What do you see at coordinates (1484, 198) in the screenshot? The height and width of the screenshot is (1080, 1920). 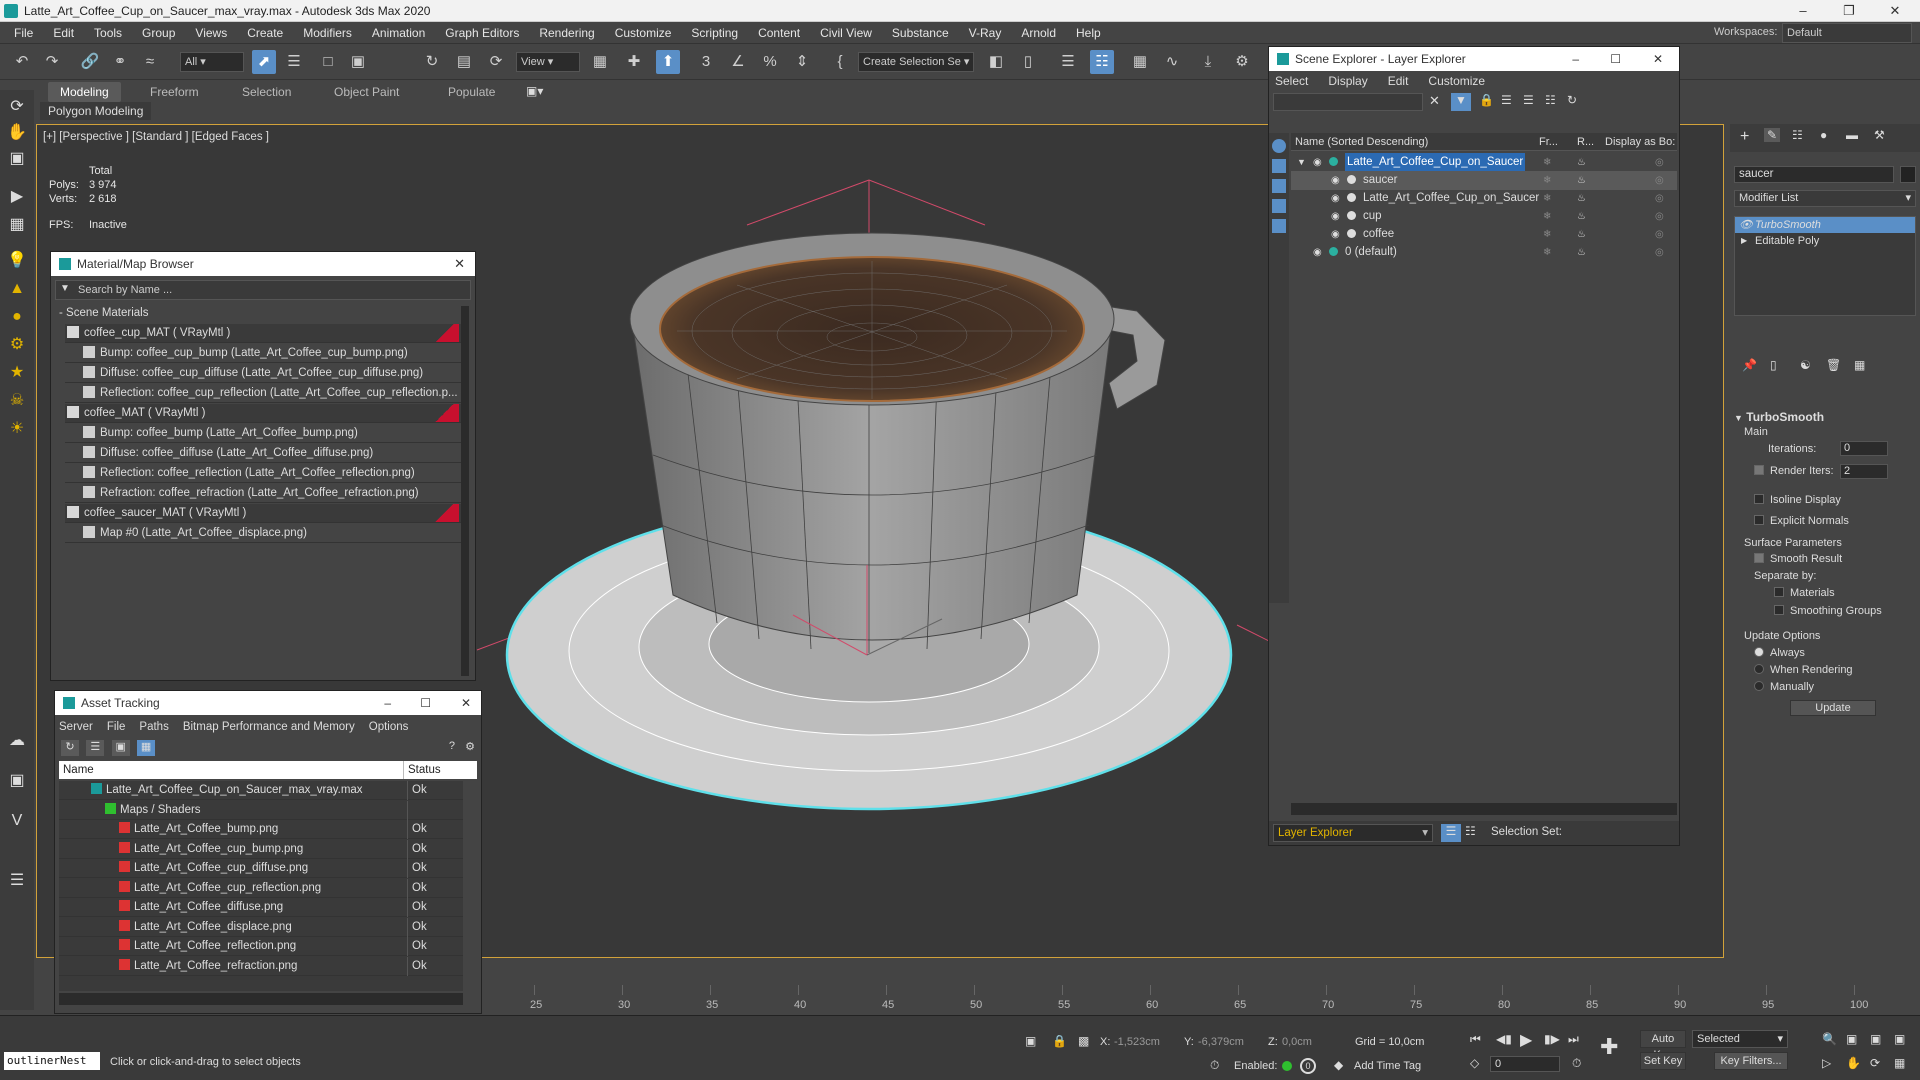 I see `object-row: ◉ Latte_Art_Coffee_Cup_on_Saucer ❄ ♨ ◎` at bounding box center [1484, 198].